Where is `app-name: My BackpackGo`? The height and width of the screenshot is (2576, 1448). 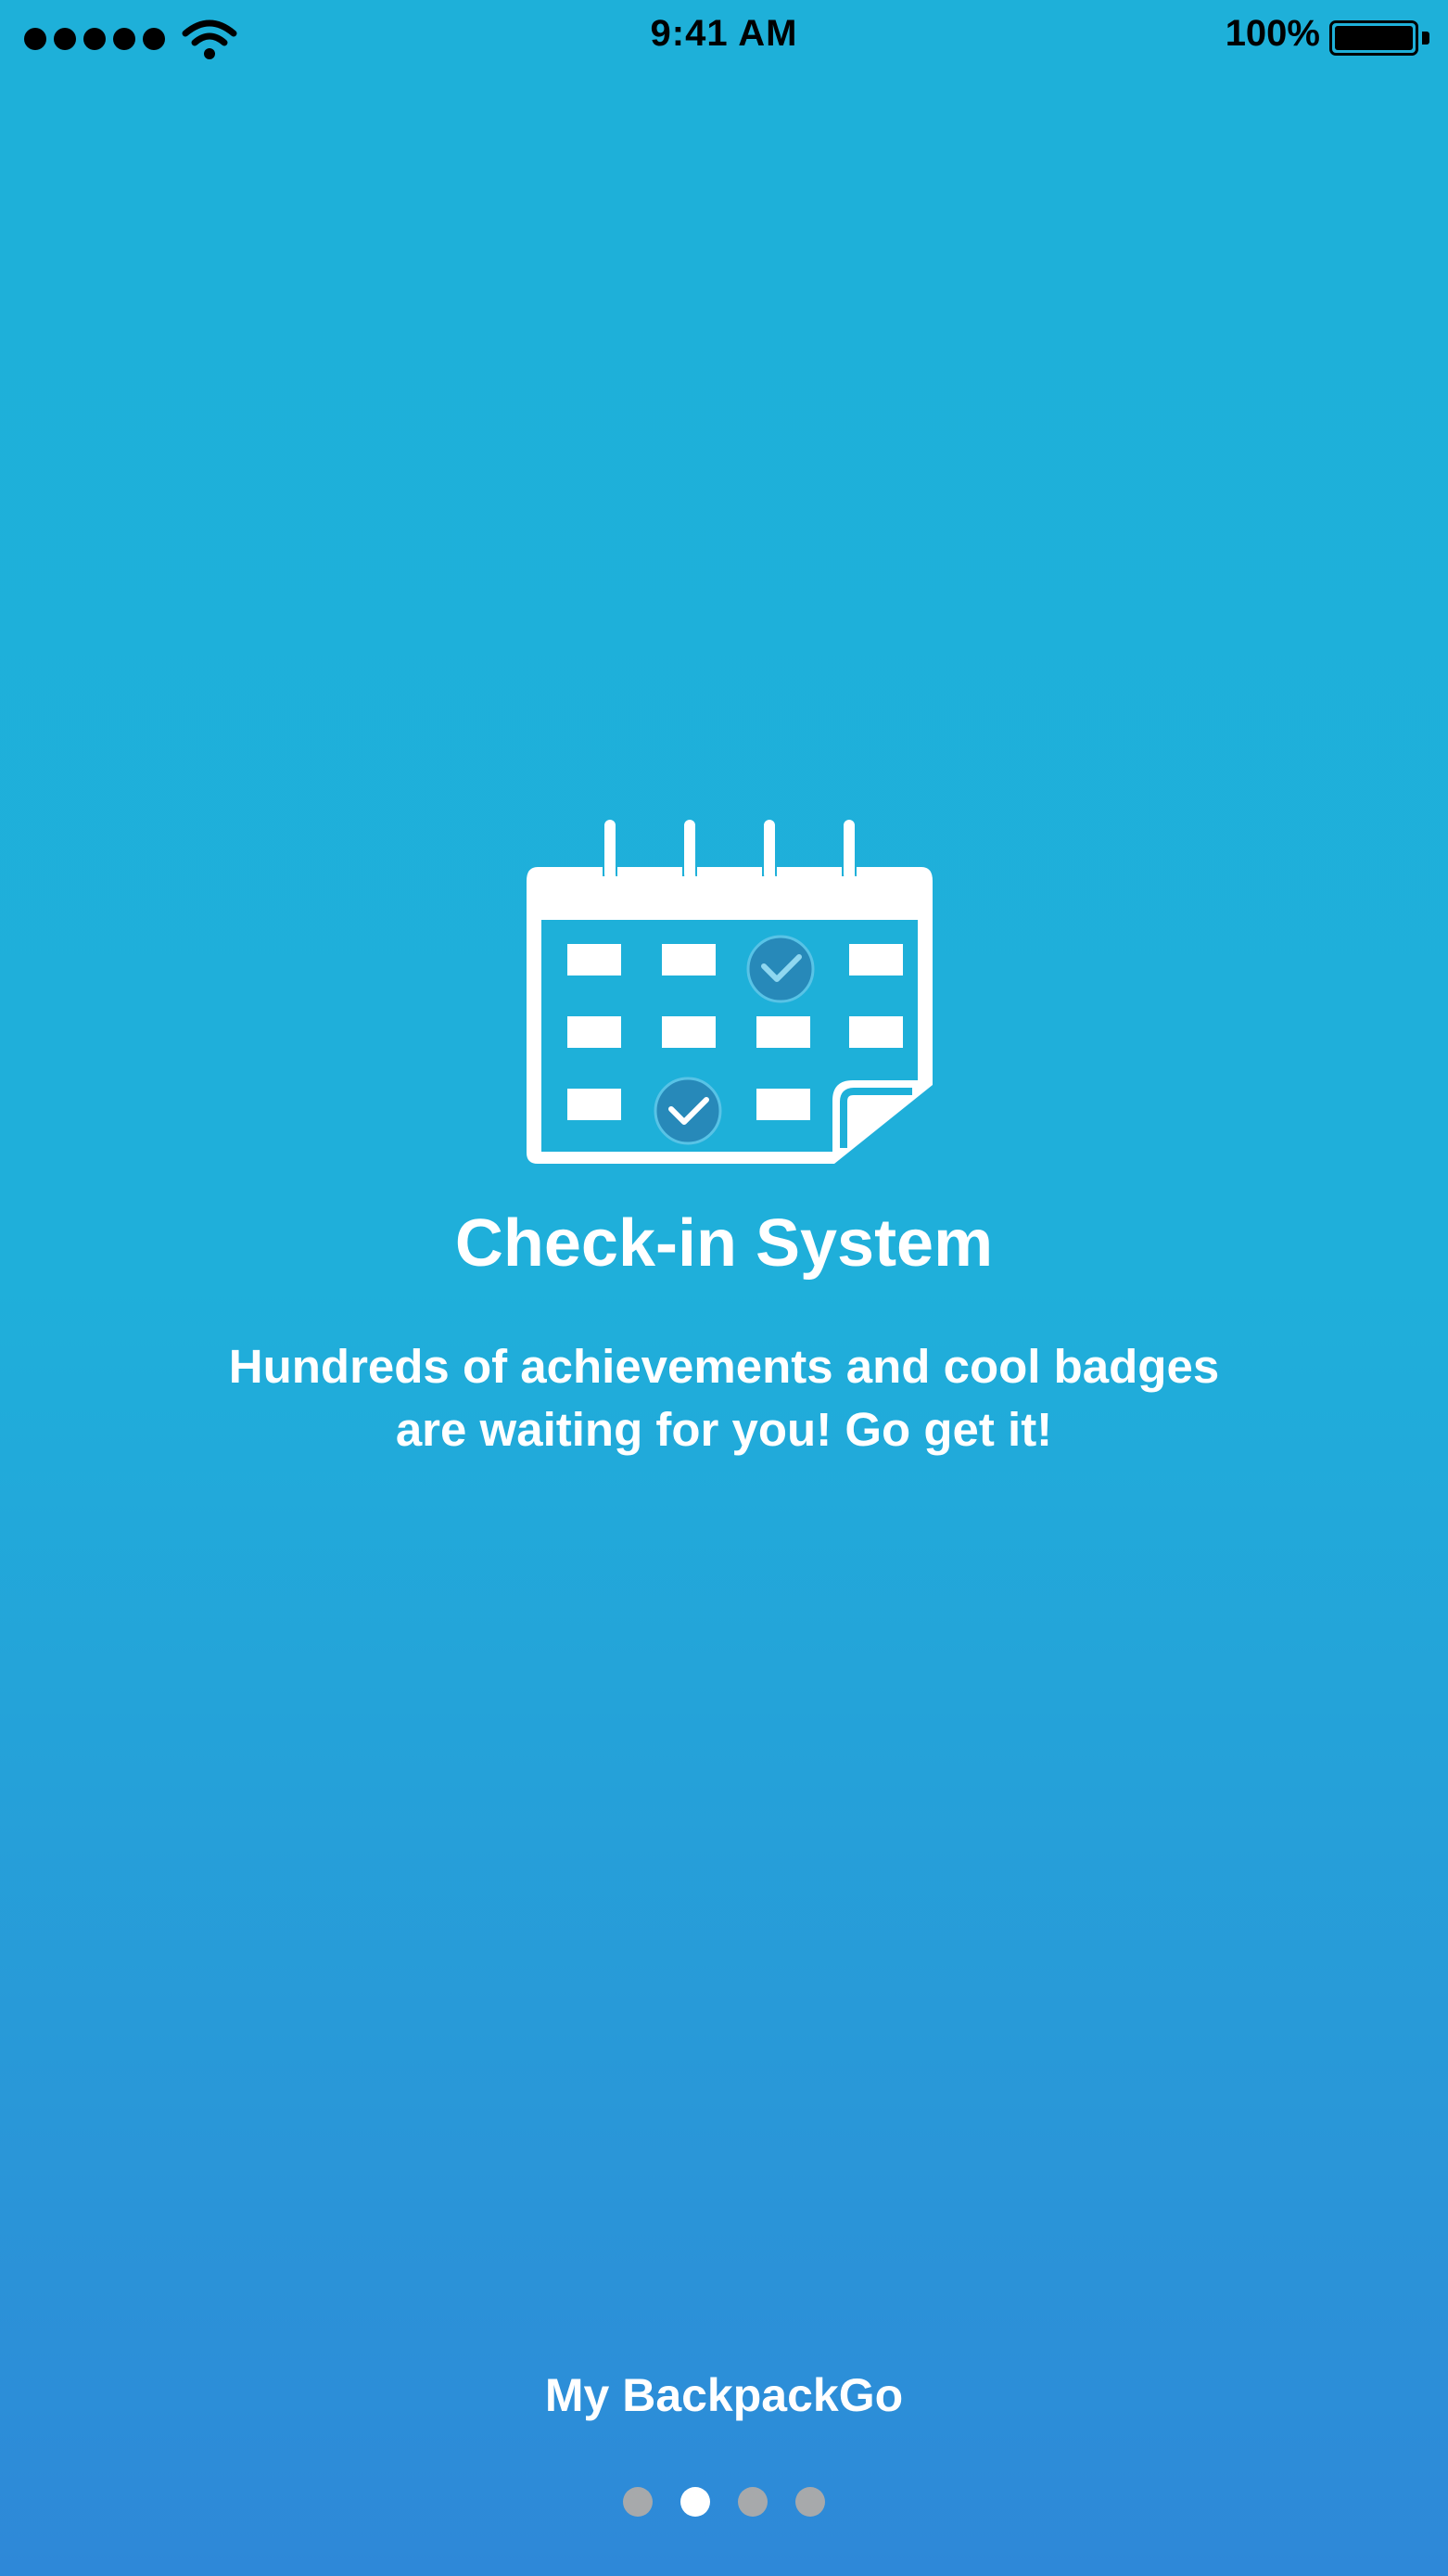 app-name: My BackpackGo is located at coordinates (724, 2395).